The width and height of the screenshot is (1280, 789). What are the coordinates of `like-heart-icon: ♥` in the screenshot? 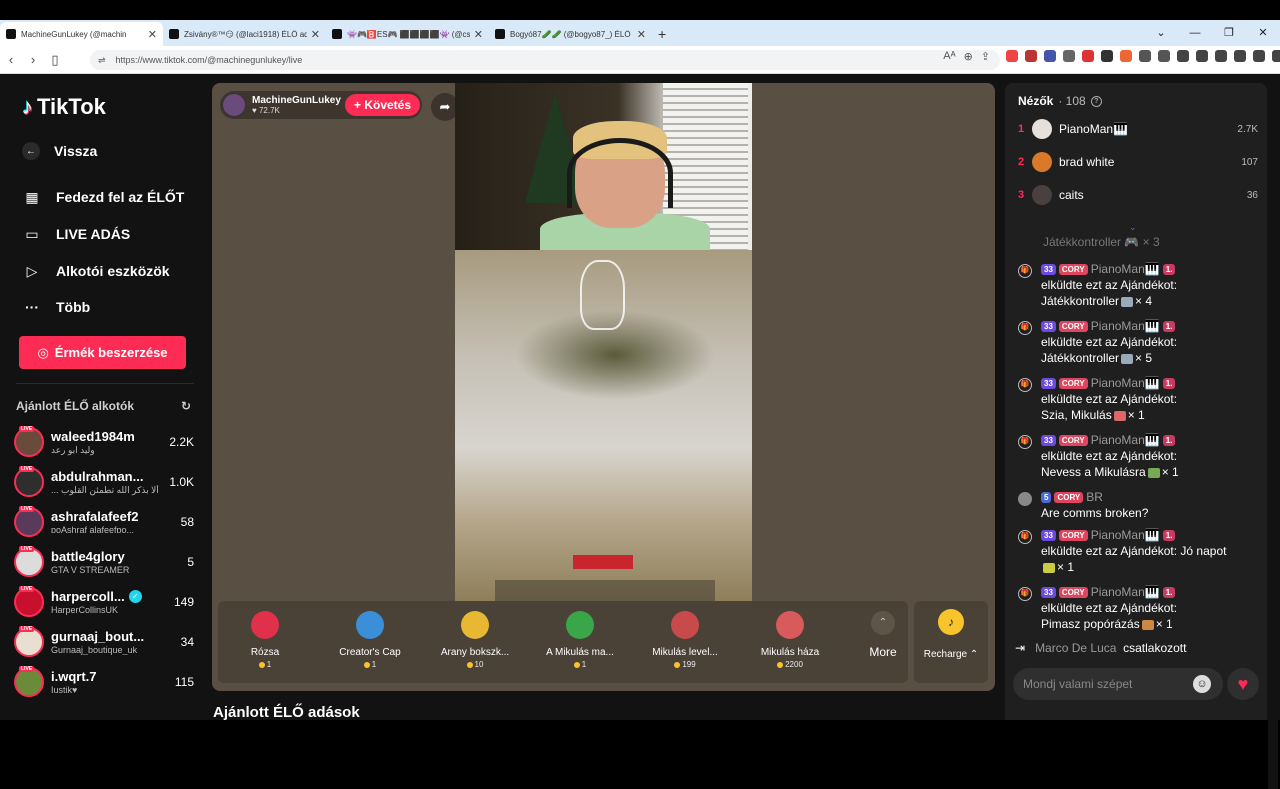 It's located at (1243, 684).